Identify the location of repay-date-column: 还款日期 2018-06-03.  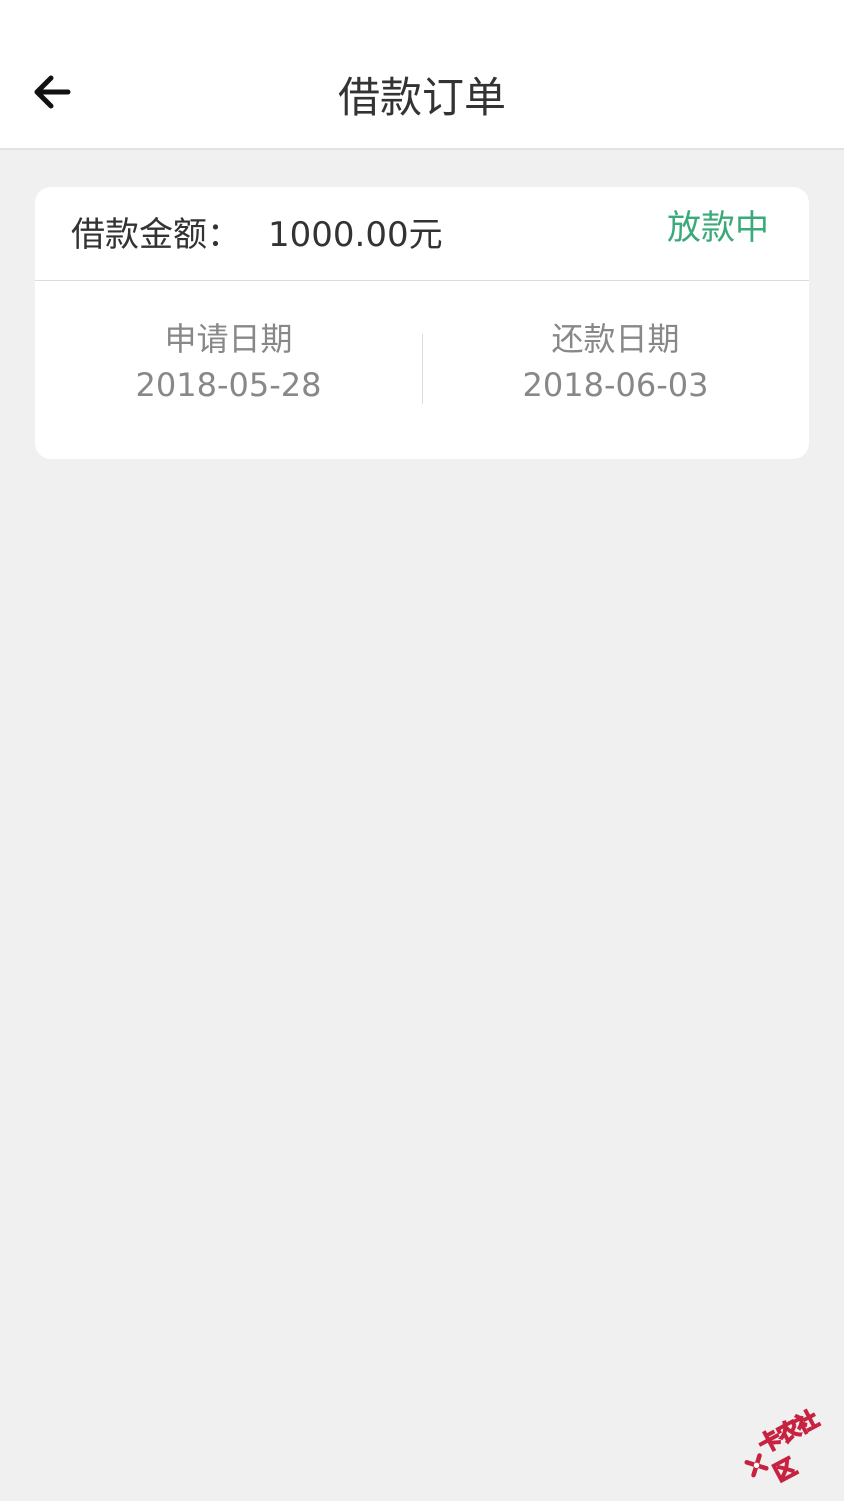
(615, 362).